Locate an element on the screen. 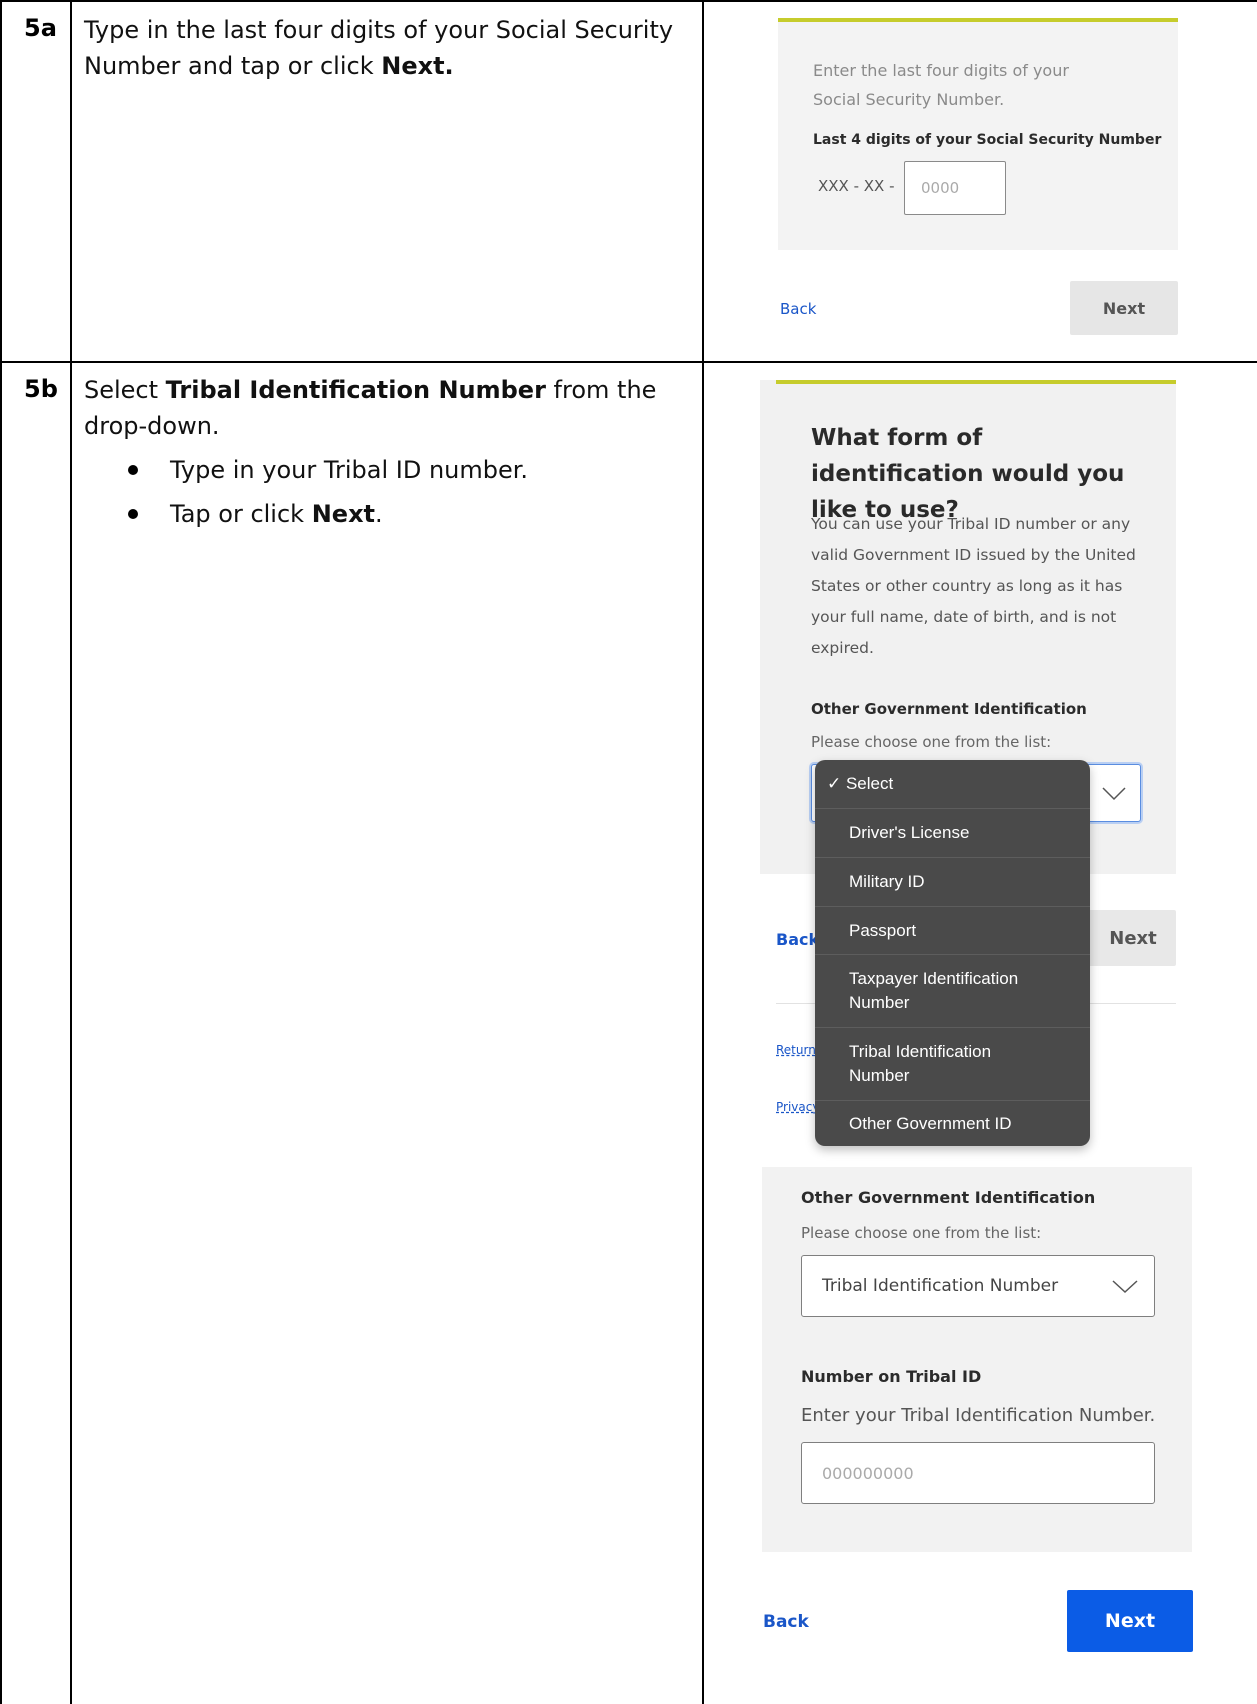  instruction-bold: Tribal Identification Number is located at coordinates (355, 390).